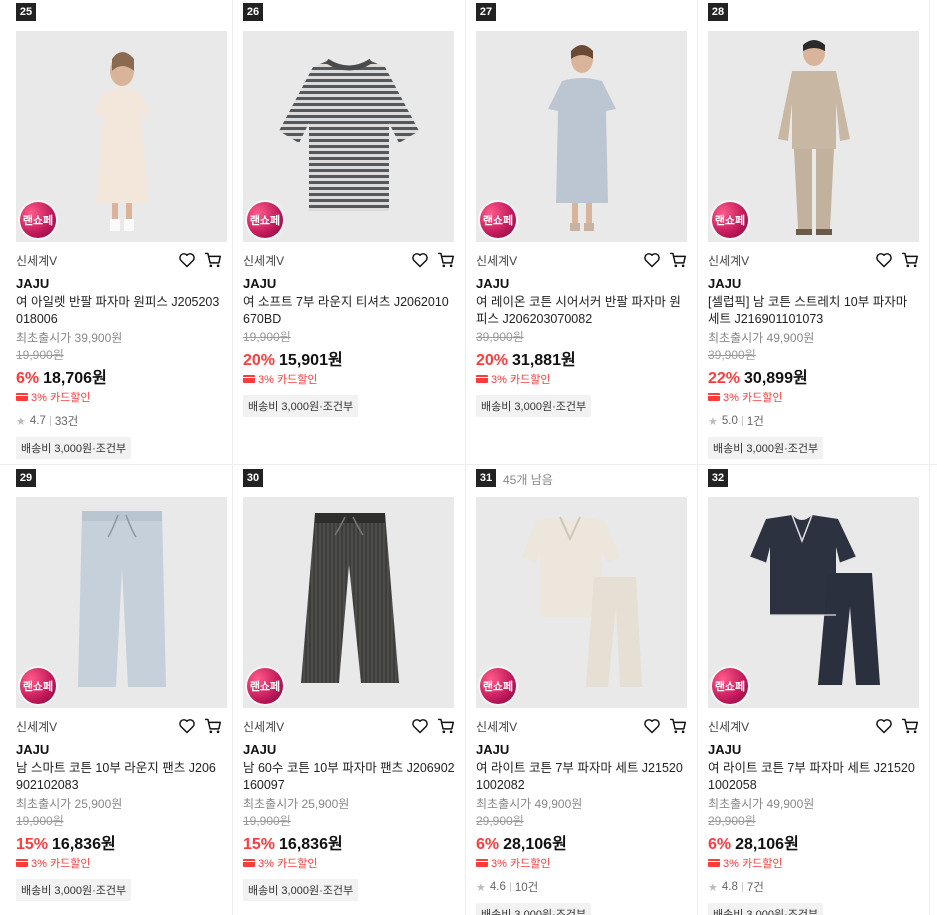 The width and height of the screenshot is (937, 915). I want to click on product-title: [셀럽픽] 남 코튼 스트레치 10부 파자마 세트 J216901101073, so click(813, 311).